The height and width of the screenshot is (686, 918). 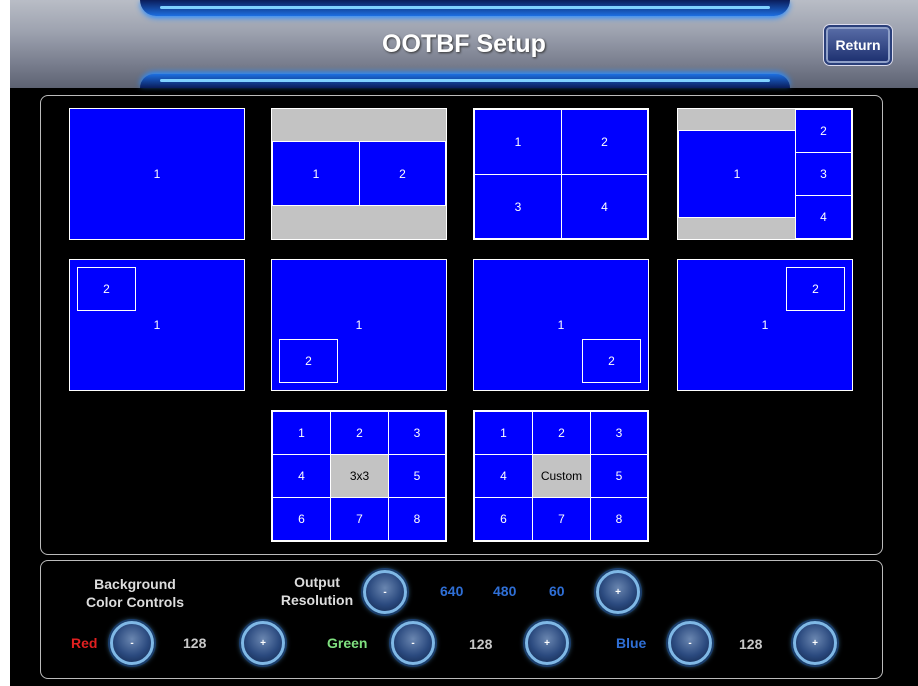 What do you see at coordinates (84, 643) in the screenshot?
I see `red-label: Red` at bounding box center [84, 643].